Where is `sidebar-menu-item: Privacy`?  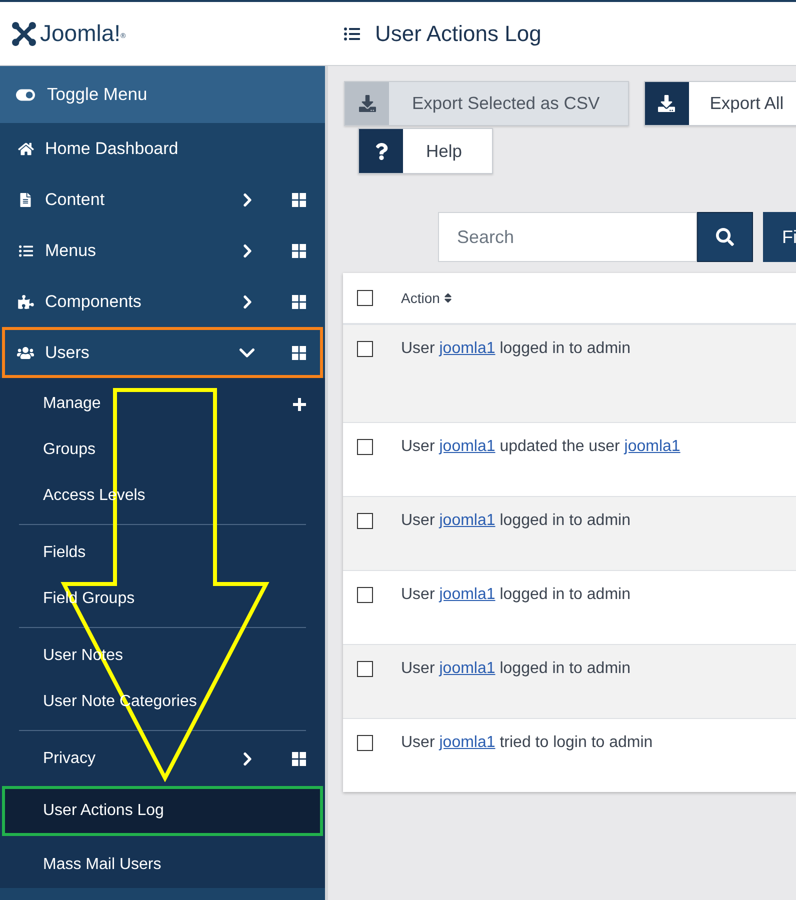
sidebar-menu-item: Privacy is located at coordinates (162, 759).